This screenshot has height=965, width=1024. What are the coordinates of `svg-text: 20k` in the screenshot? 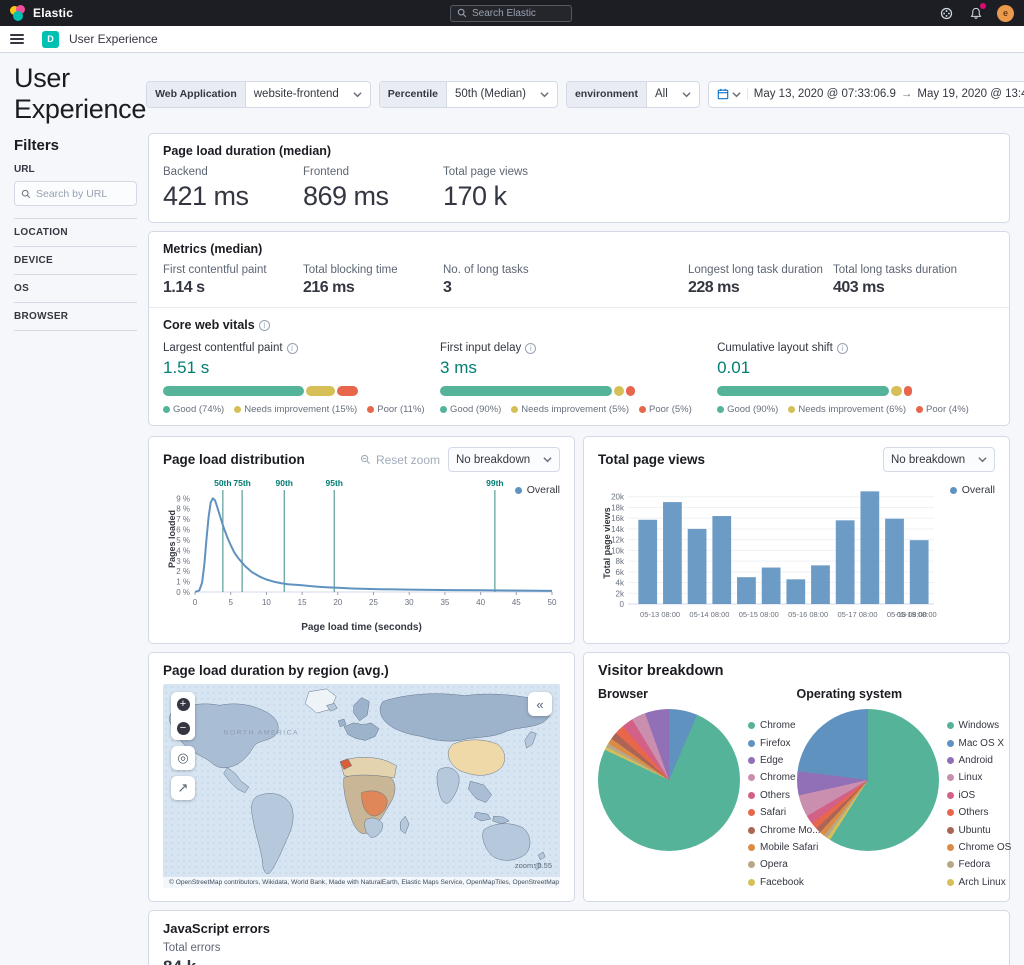 It's located at (618, 497).